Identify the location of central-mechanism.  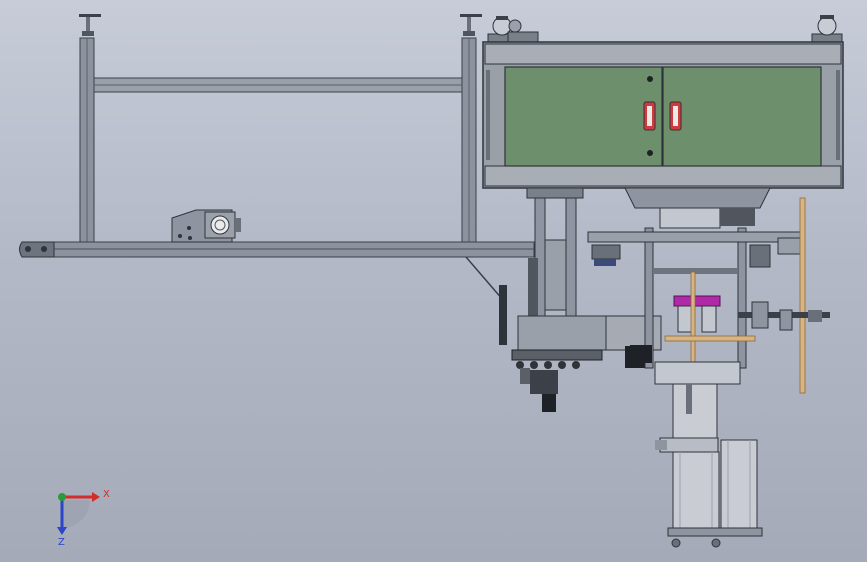
(708, 290).